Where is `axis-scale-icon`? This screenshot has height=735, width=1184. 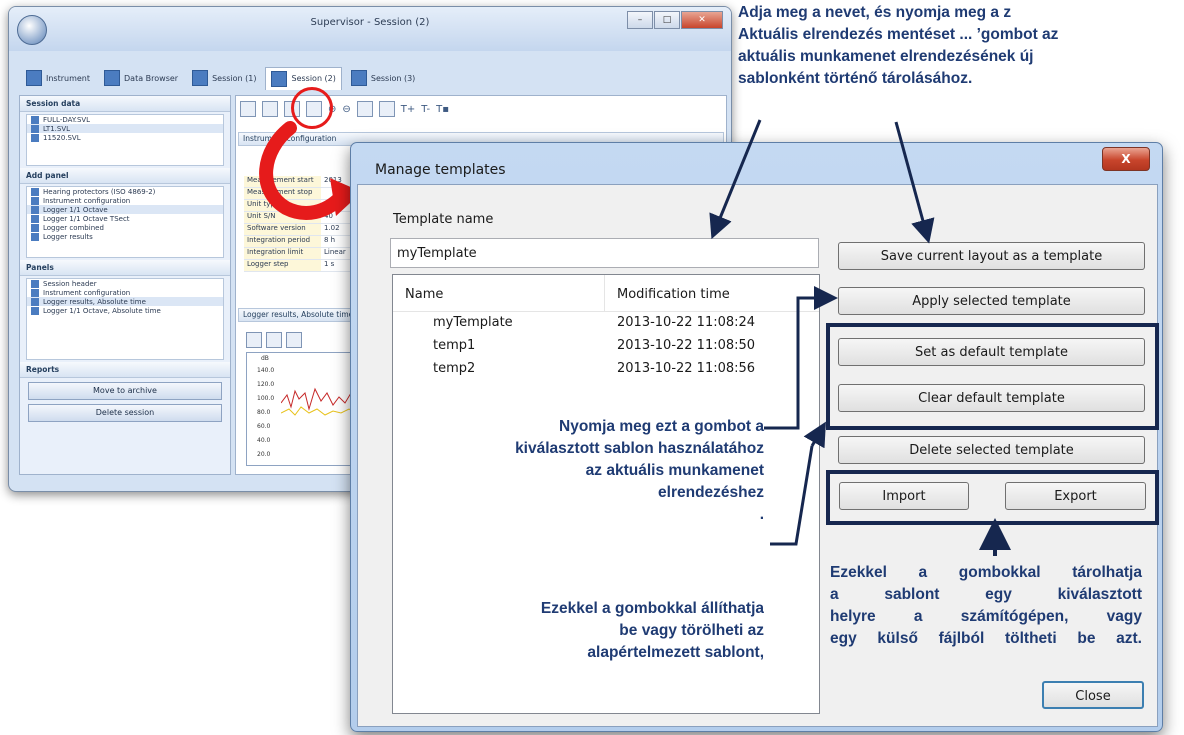 axis-scale-icon is located at coordinates (386, 109).